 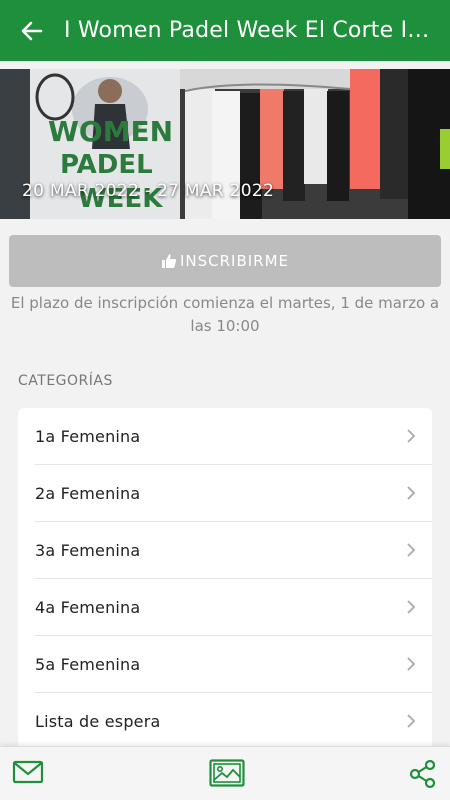 I want to click on category-label: 2a Femenina, so click(x=88, y=493).